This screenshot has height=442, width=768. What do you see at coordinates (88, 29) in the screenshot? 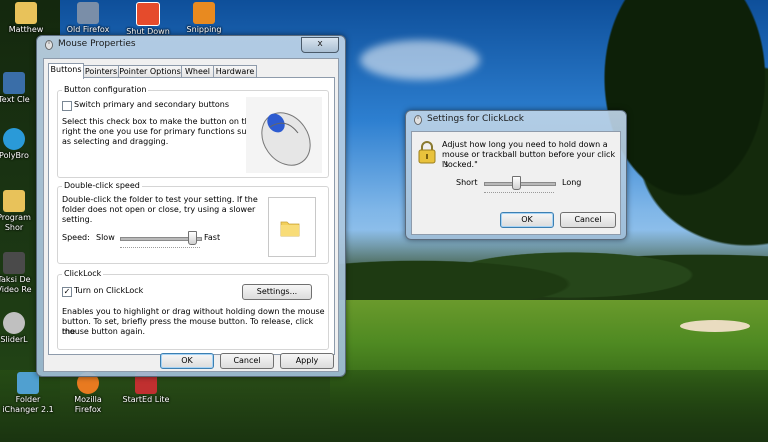
I see `desktop-icon-label: Old Firefox` at bounding box center [88, 29].